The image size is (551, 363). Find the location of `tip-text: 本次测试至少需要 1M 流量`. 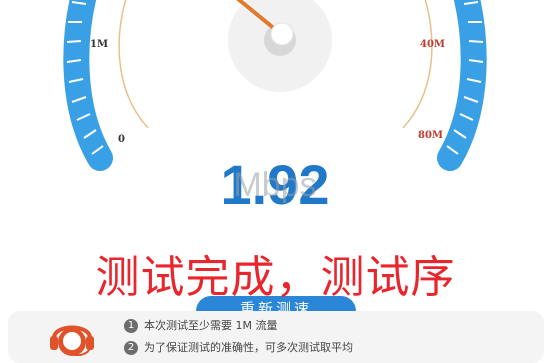

tip-text: 本次测试至少需要 1M 流量 is located at coordinates (211, 325).